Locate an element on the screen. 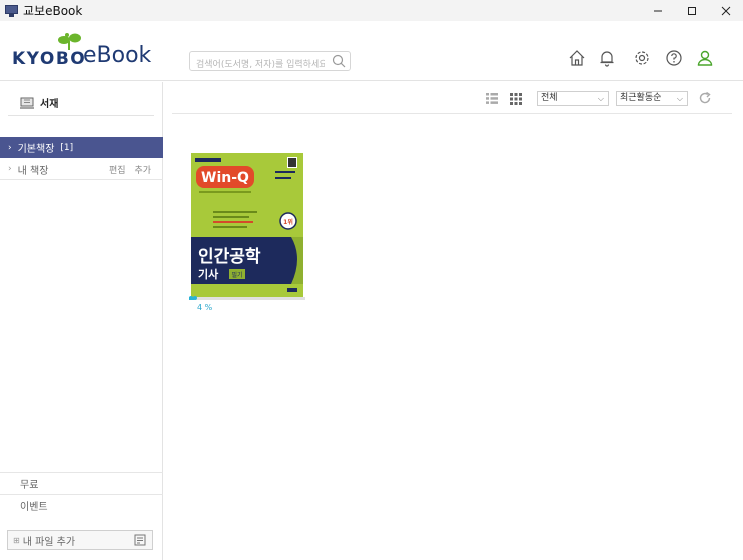 The image size is (743, 560). my-shelf-label: 내 책장 is located at coordinates (33, 171).